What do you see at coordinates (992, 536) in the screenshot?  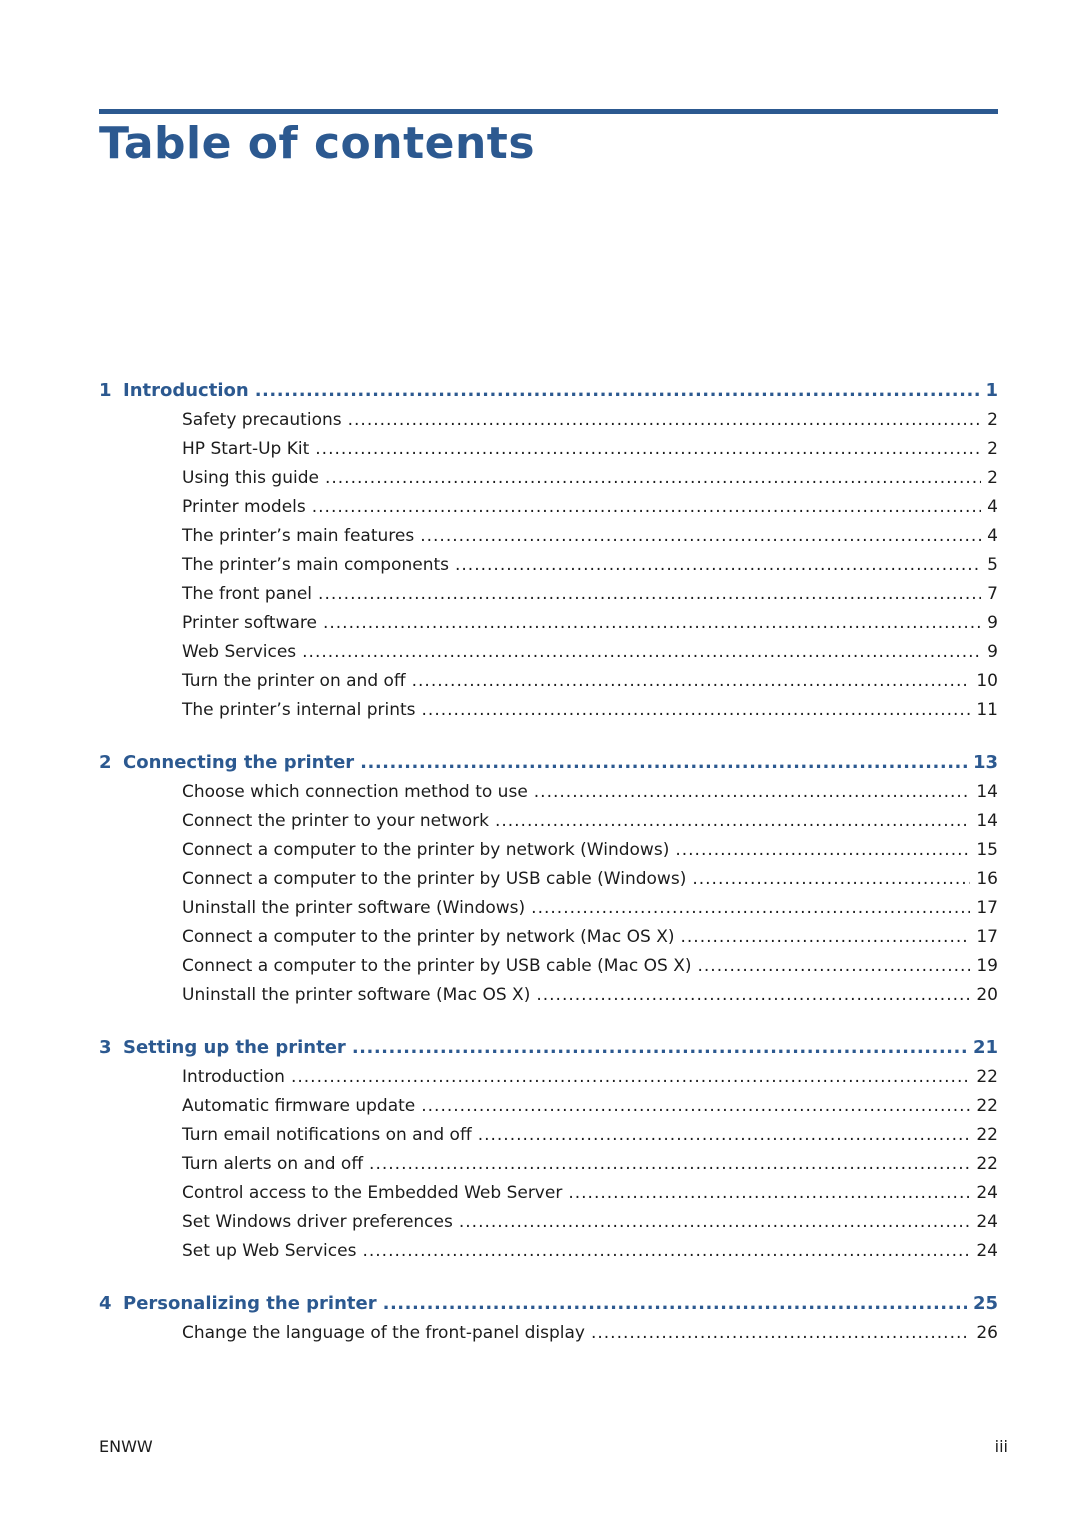 I see `section-page: 4` at bounding box center [992, 536].